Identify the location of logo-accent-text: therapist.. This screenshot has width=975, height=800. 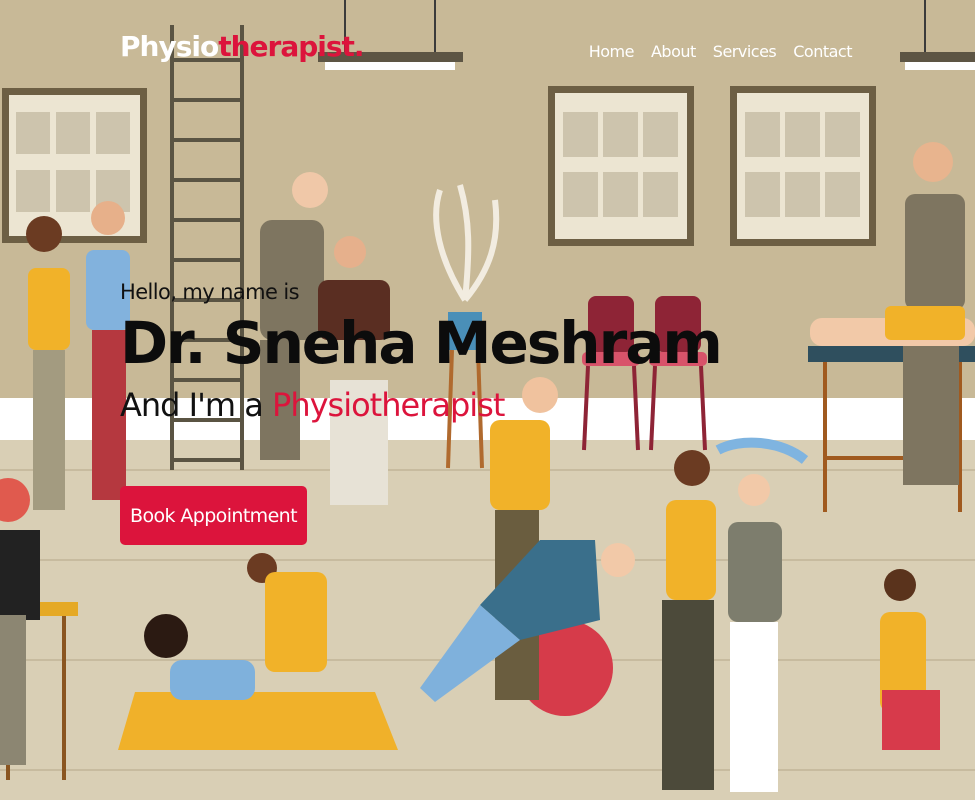
(291, 46).